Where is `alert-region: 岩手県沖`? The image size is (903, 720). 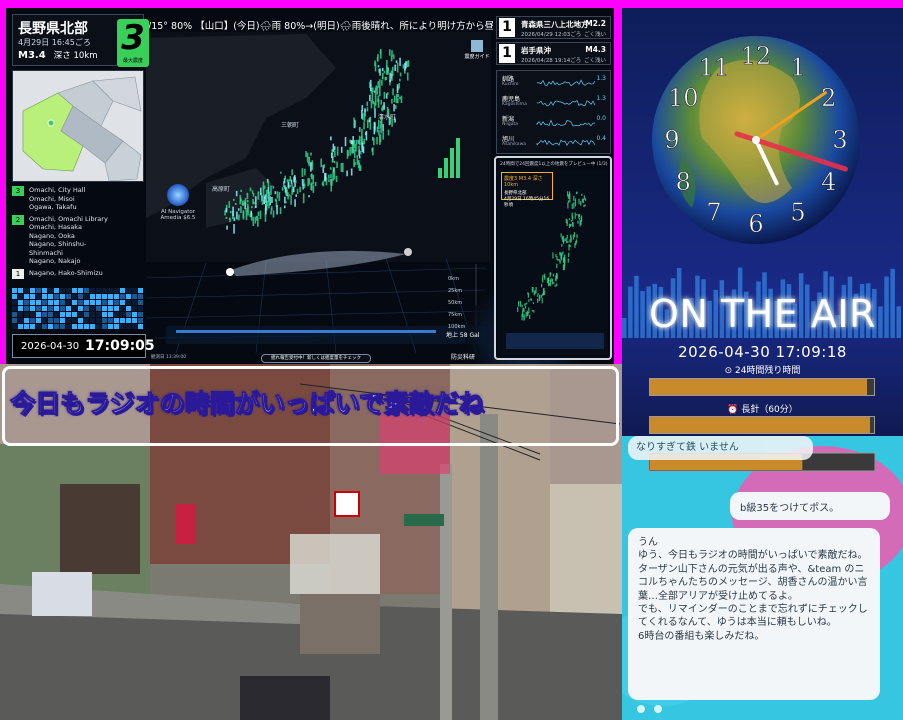 alert-region: 岩手県沖 is located at coordinates (536, 50).